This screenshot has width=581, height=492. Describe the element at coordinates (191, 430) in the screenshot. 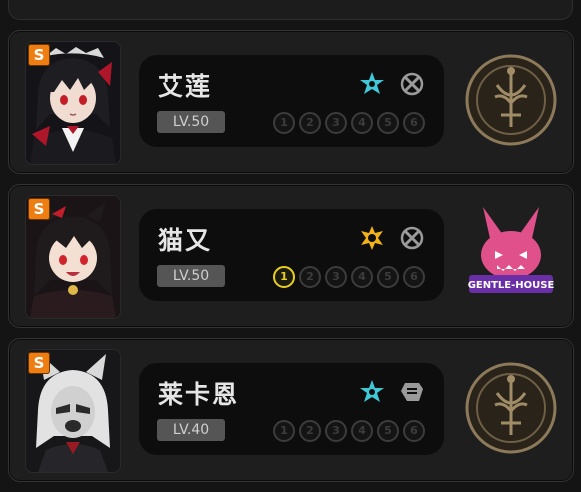

I see `agent-level: LV.40` at that location.